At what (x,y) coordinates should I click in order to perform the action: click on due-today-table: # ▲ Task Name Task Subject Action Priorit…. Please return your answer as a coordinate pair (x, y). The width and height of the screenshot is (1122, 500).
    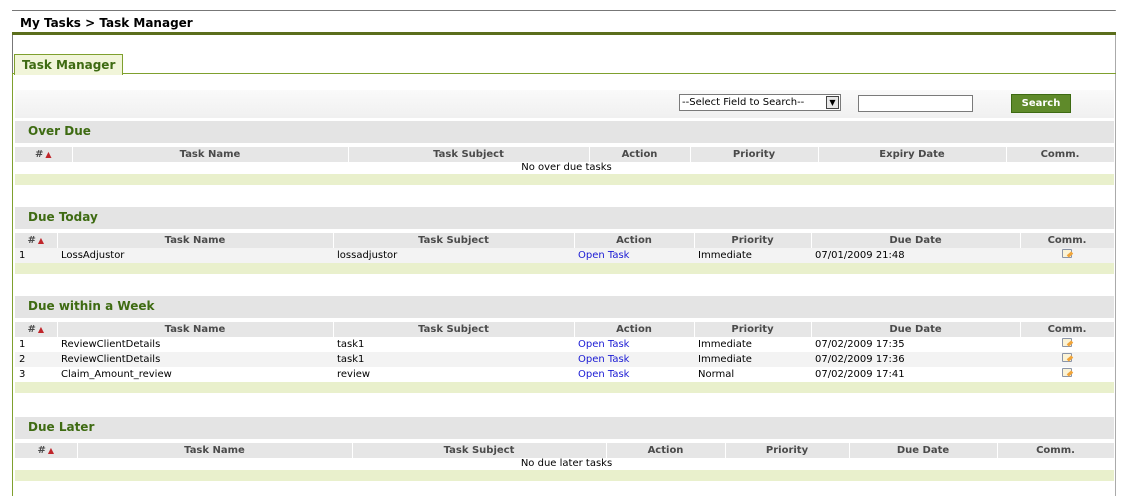
    Looking at the image, I should click on (565, 248).